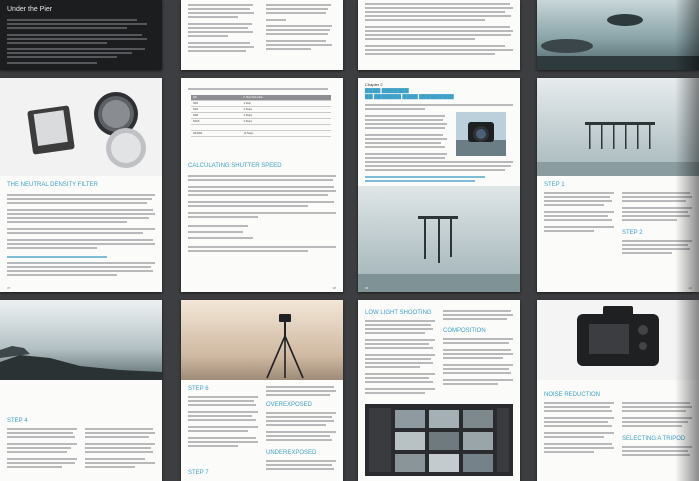 The height and width of the screenshot is (481, 699). I want to click on section-heading-low-light: LOW LIGHT SHOOTING, so click(398, 313).